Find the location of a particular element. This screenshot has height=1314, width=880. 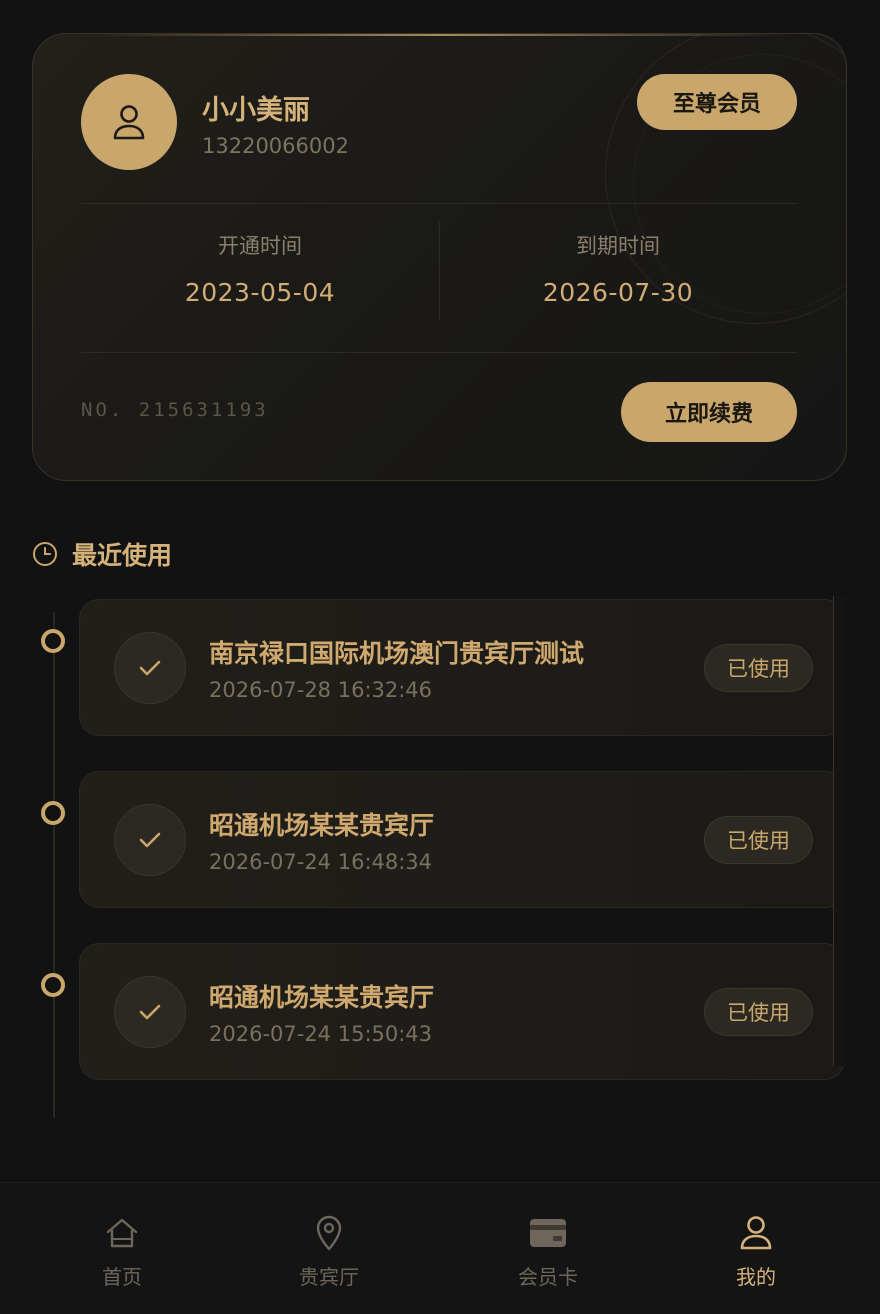

nav-label: 会员卡 is located at coordinates (548, 1277).